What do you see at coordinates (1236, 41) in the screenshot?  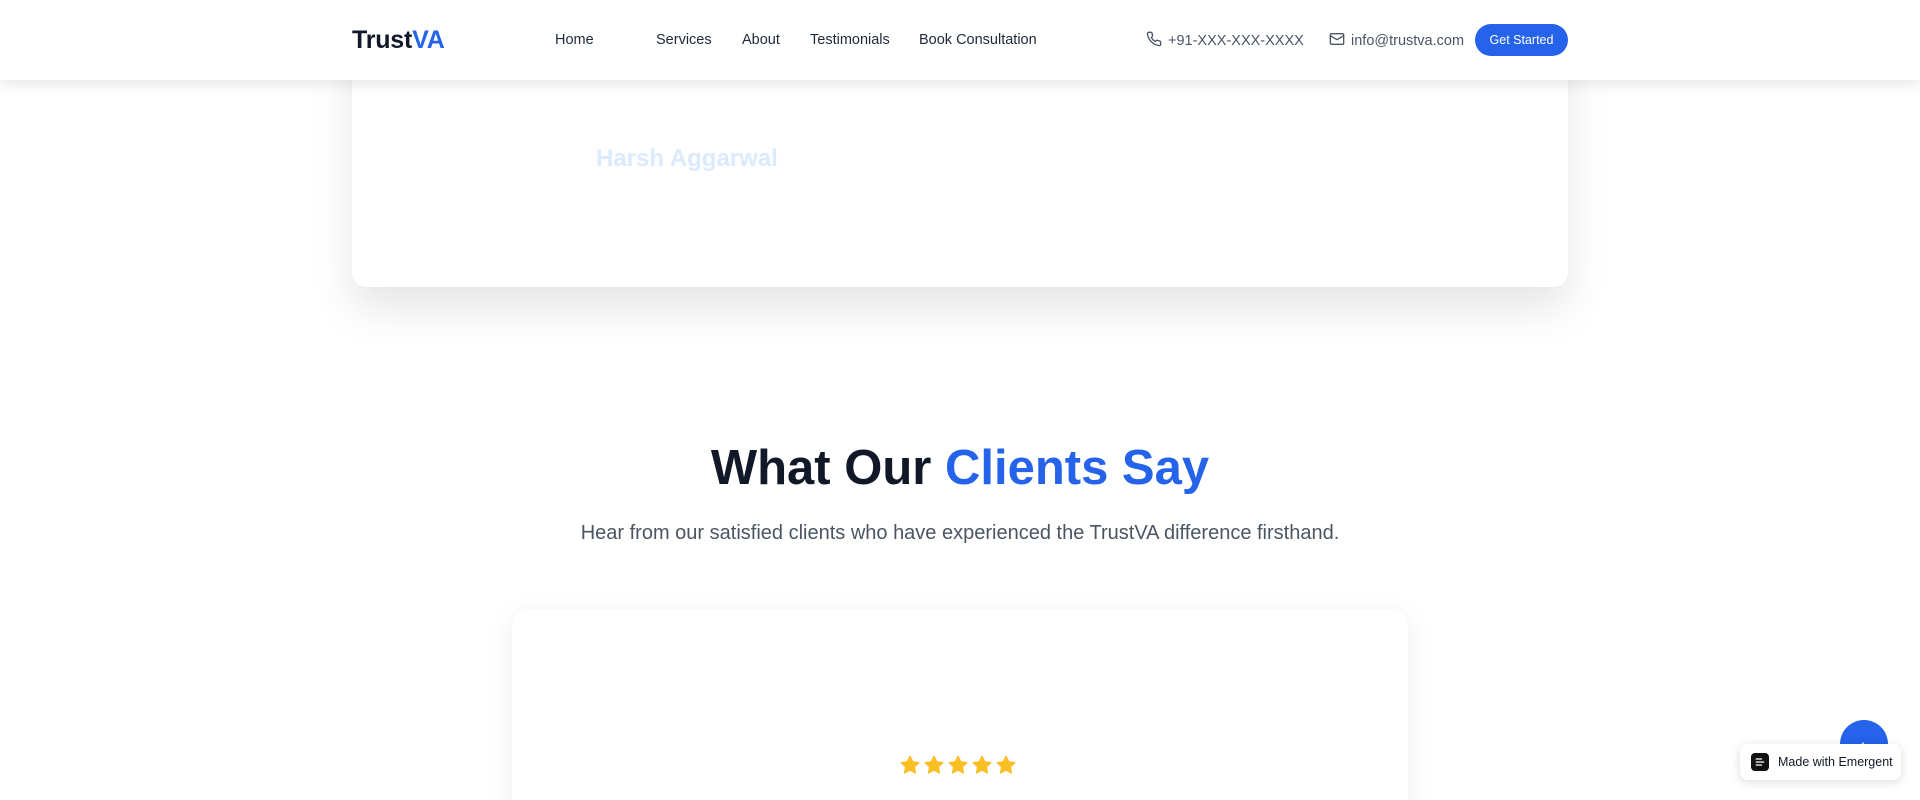 I see `phone-number: +91-XXX-XXX-XXXX` at bounding box center [1236, 41].